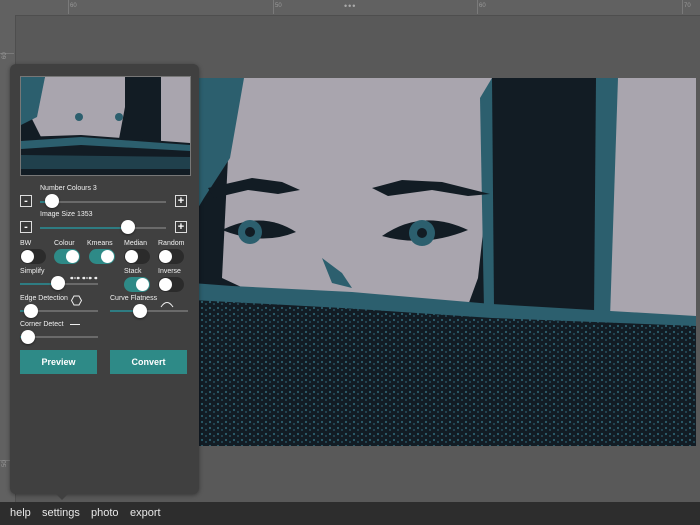 Image resolution: width=700 pixels, height=525 pixels. I want to click on image-size-decrement-button: -, so click(26, 227).